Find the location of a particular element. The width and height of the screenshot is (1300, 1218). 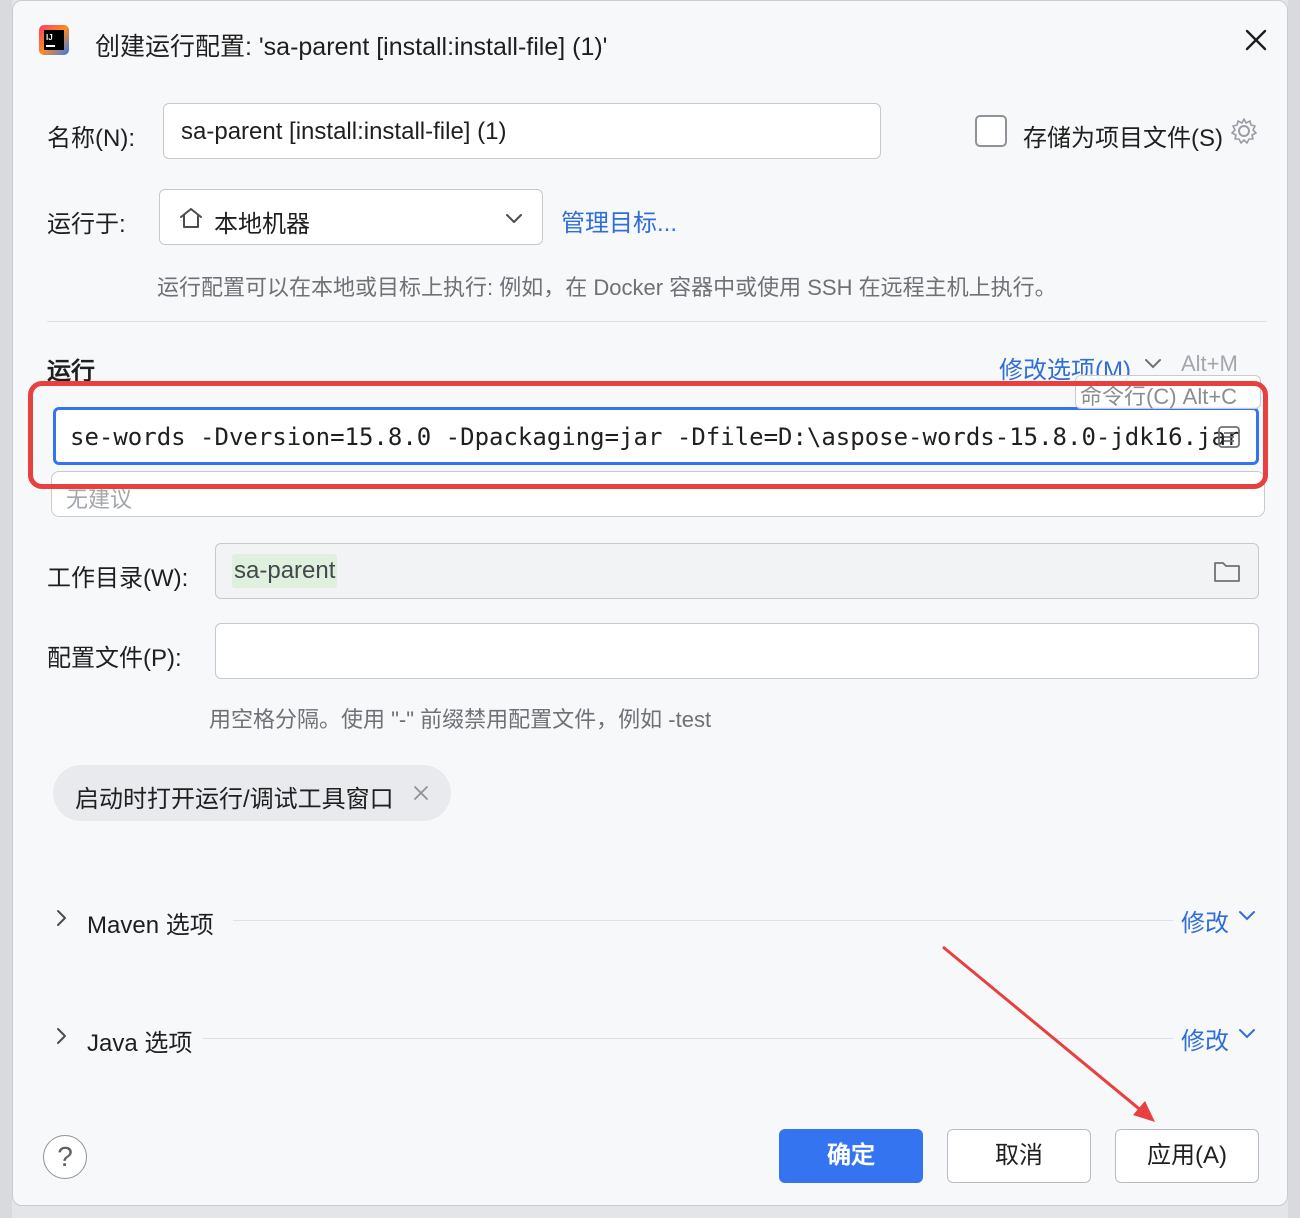

intellij-app-icon: IJ is located at coordinates (54, 40).